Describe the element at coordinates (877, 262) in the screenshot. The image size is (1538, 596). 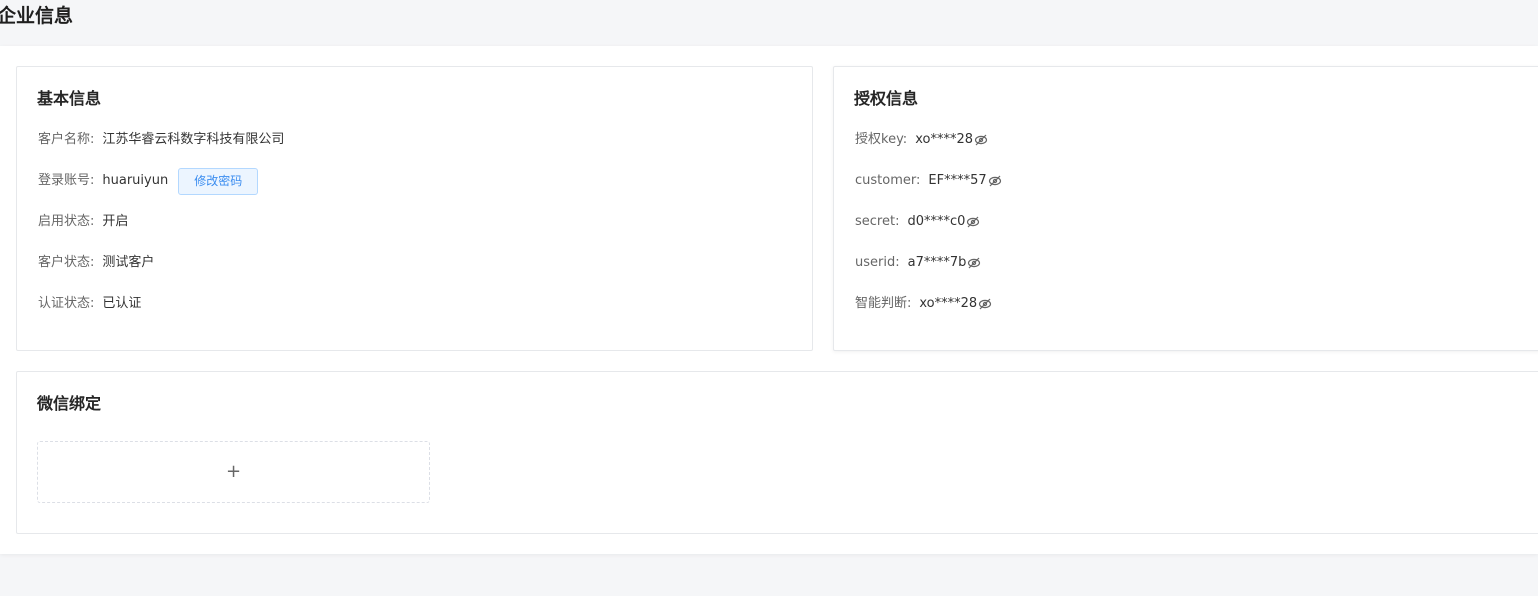
I see `userid-label: userid:` at that location.